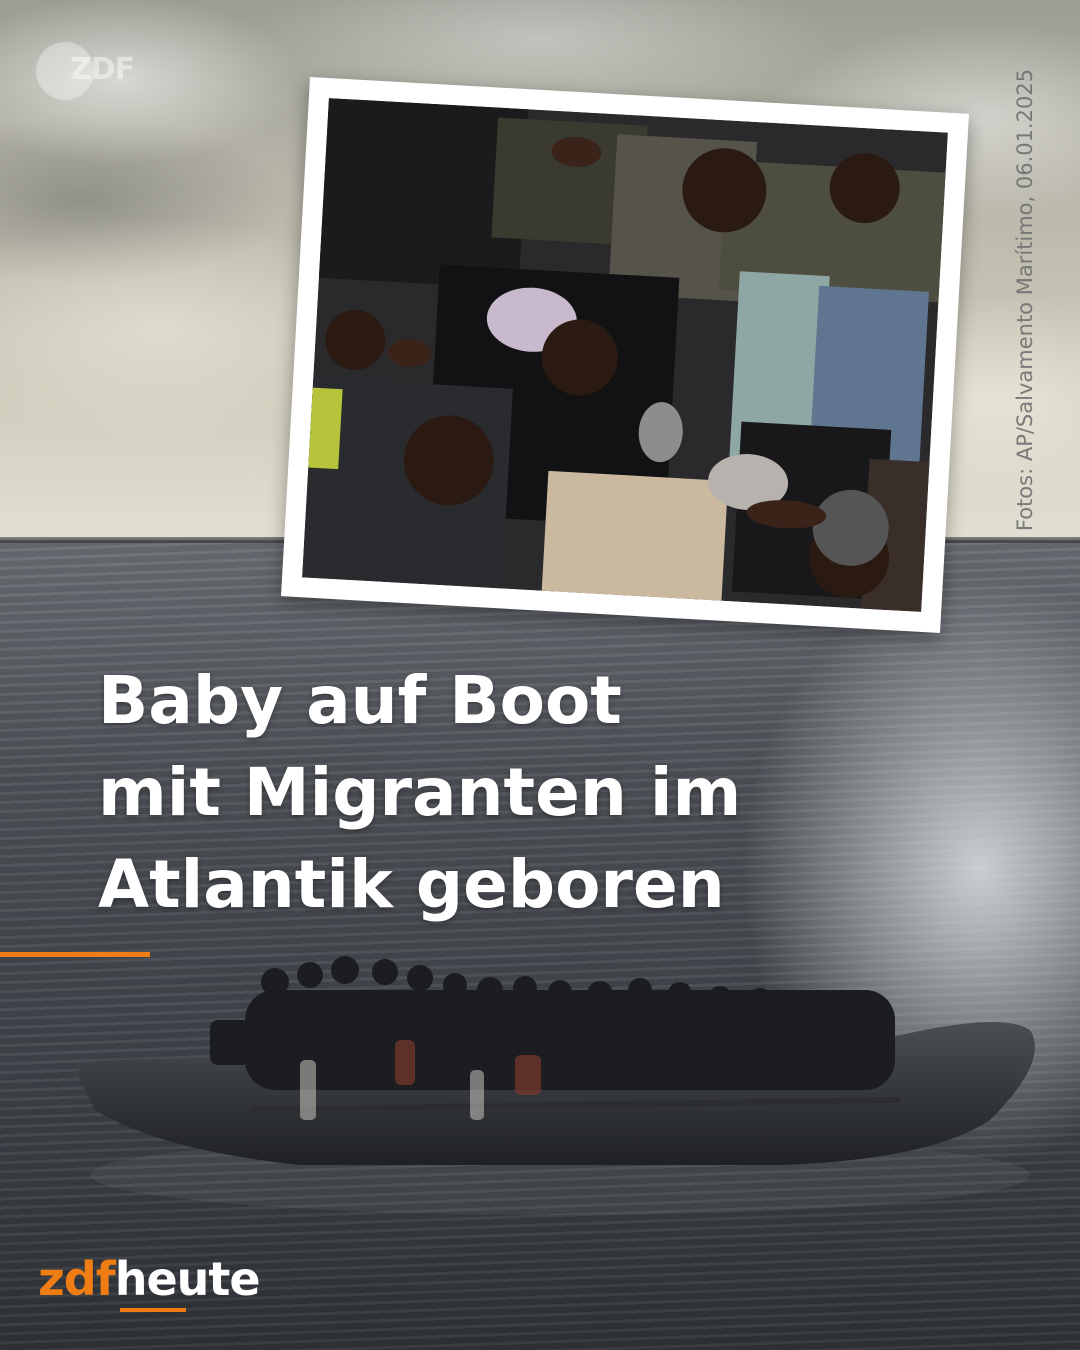 The image size is (1080, 1350). What do you see at coordinates (360, 700) in the screenshot?
I see `headline-line-1: Baby auf Boot` at bounding box center [360, 700].